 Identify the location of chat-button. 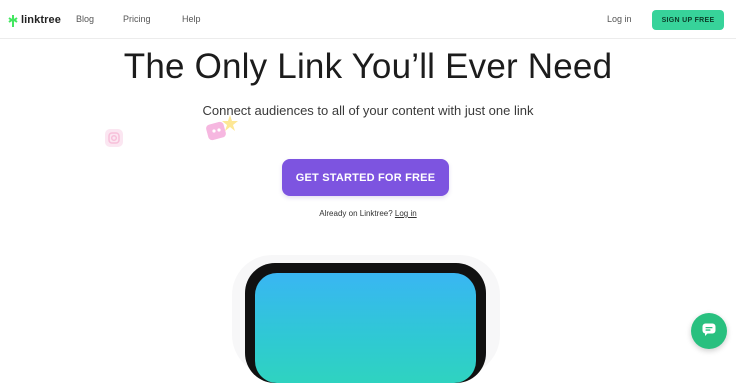
(709, 331).